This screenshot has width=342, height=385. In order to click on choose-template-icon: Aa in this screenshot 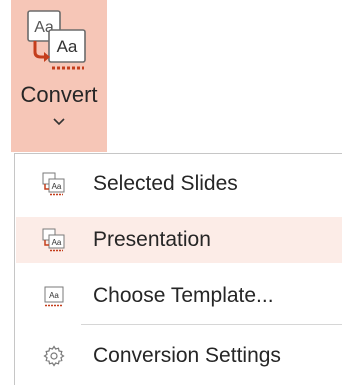, I will do `click(54, 296)`.